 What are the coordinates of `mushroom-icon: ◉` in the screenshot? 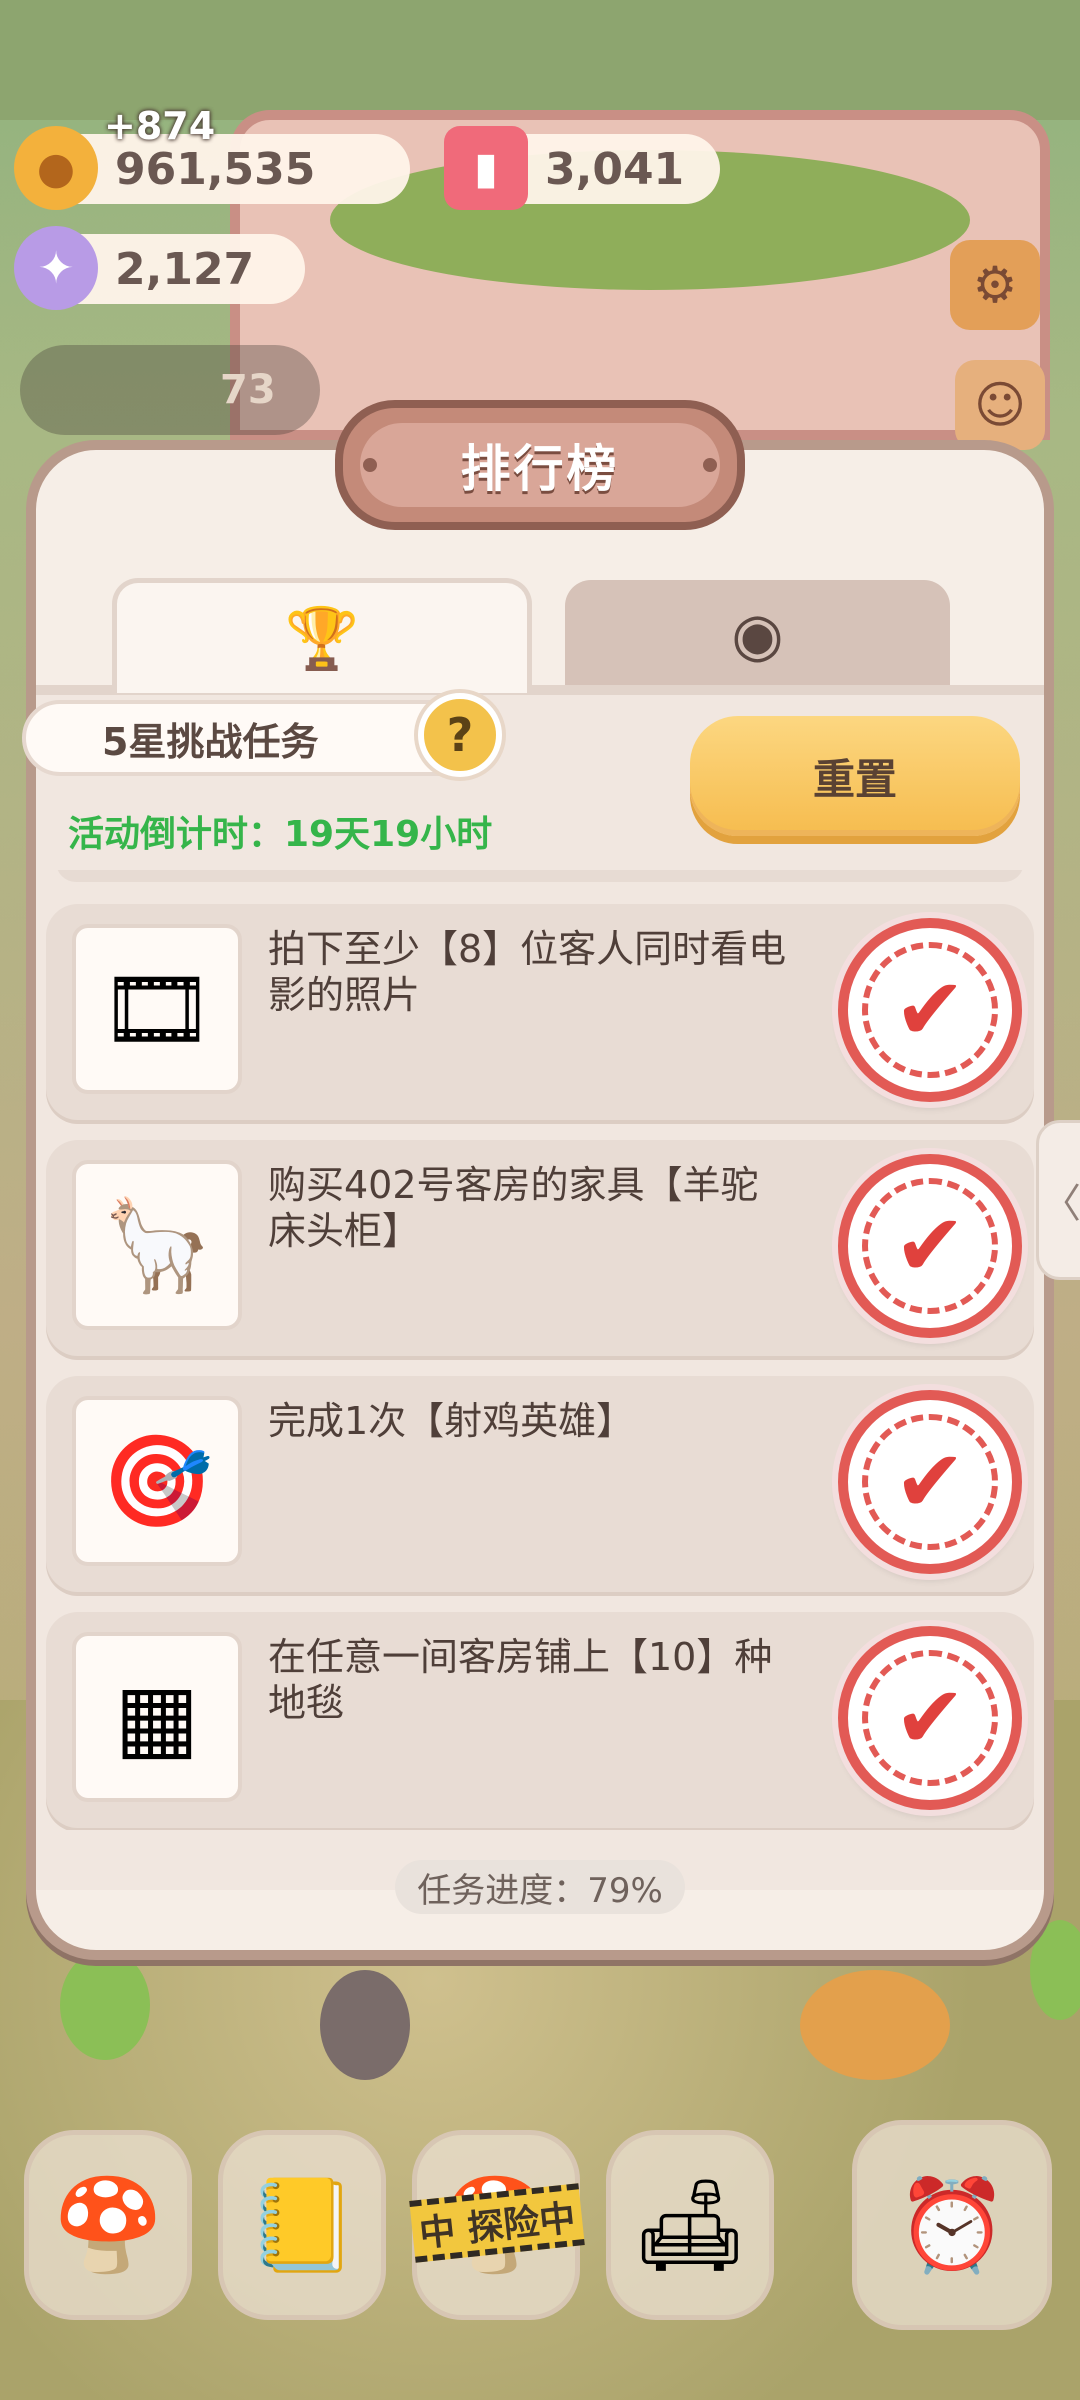 It's located at (757, 635).